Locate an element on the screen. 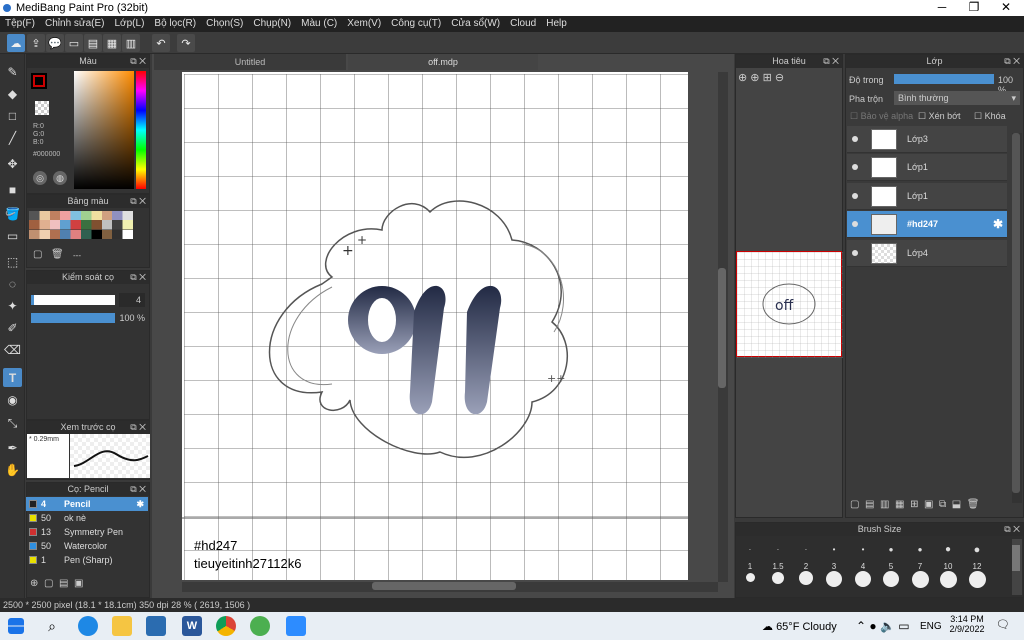 The height and width of the screenshot is (640, 1024). zoom-out-icon: ⊖ is located at coordinates (779, 78).